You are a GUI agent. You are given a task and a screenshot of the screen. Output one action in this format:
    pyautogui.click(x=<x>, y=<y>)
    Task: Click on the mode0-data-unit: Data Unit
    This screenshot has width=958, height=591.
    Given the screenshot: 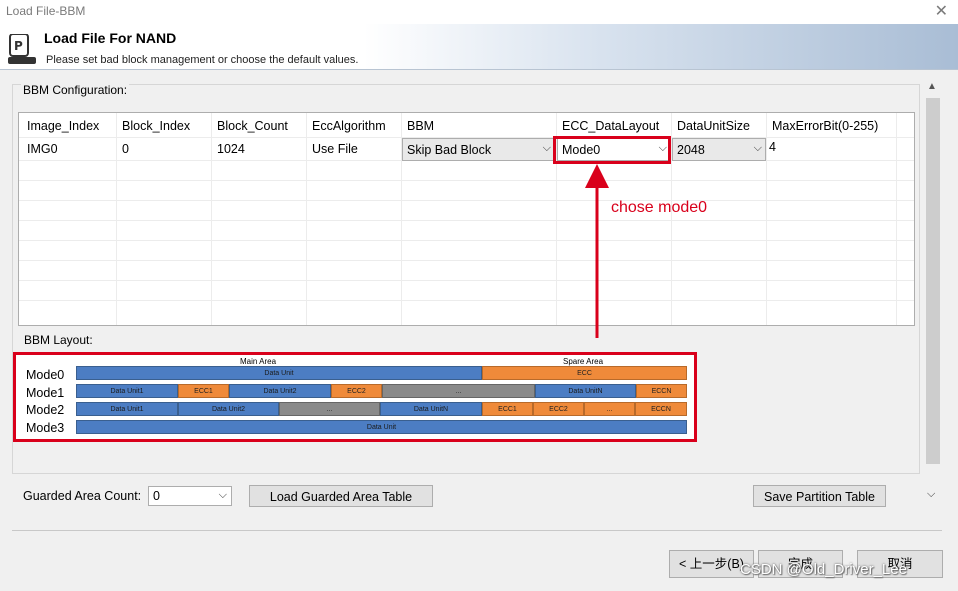 What is the action you would take?
    pyautogui.click(x=279, y=373)
    